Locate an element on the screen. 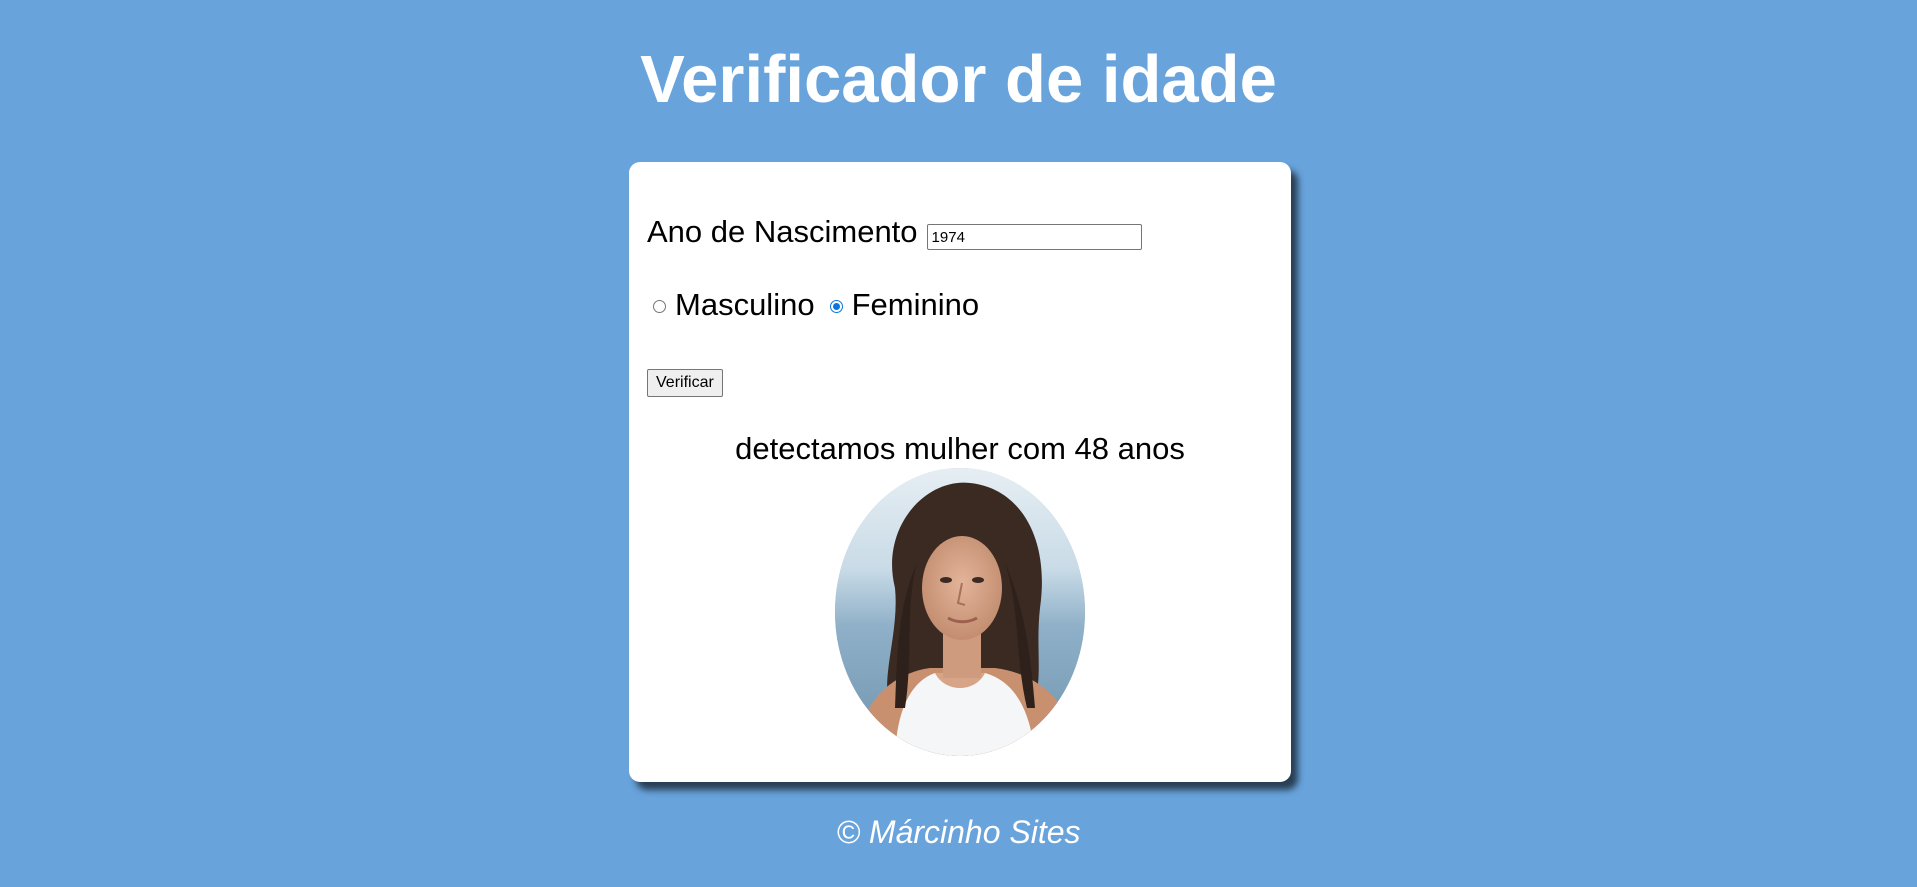  sex-radio-group: Masculino Feminino is located at coordinates (816, 305).